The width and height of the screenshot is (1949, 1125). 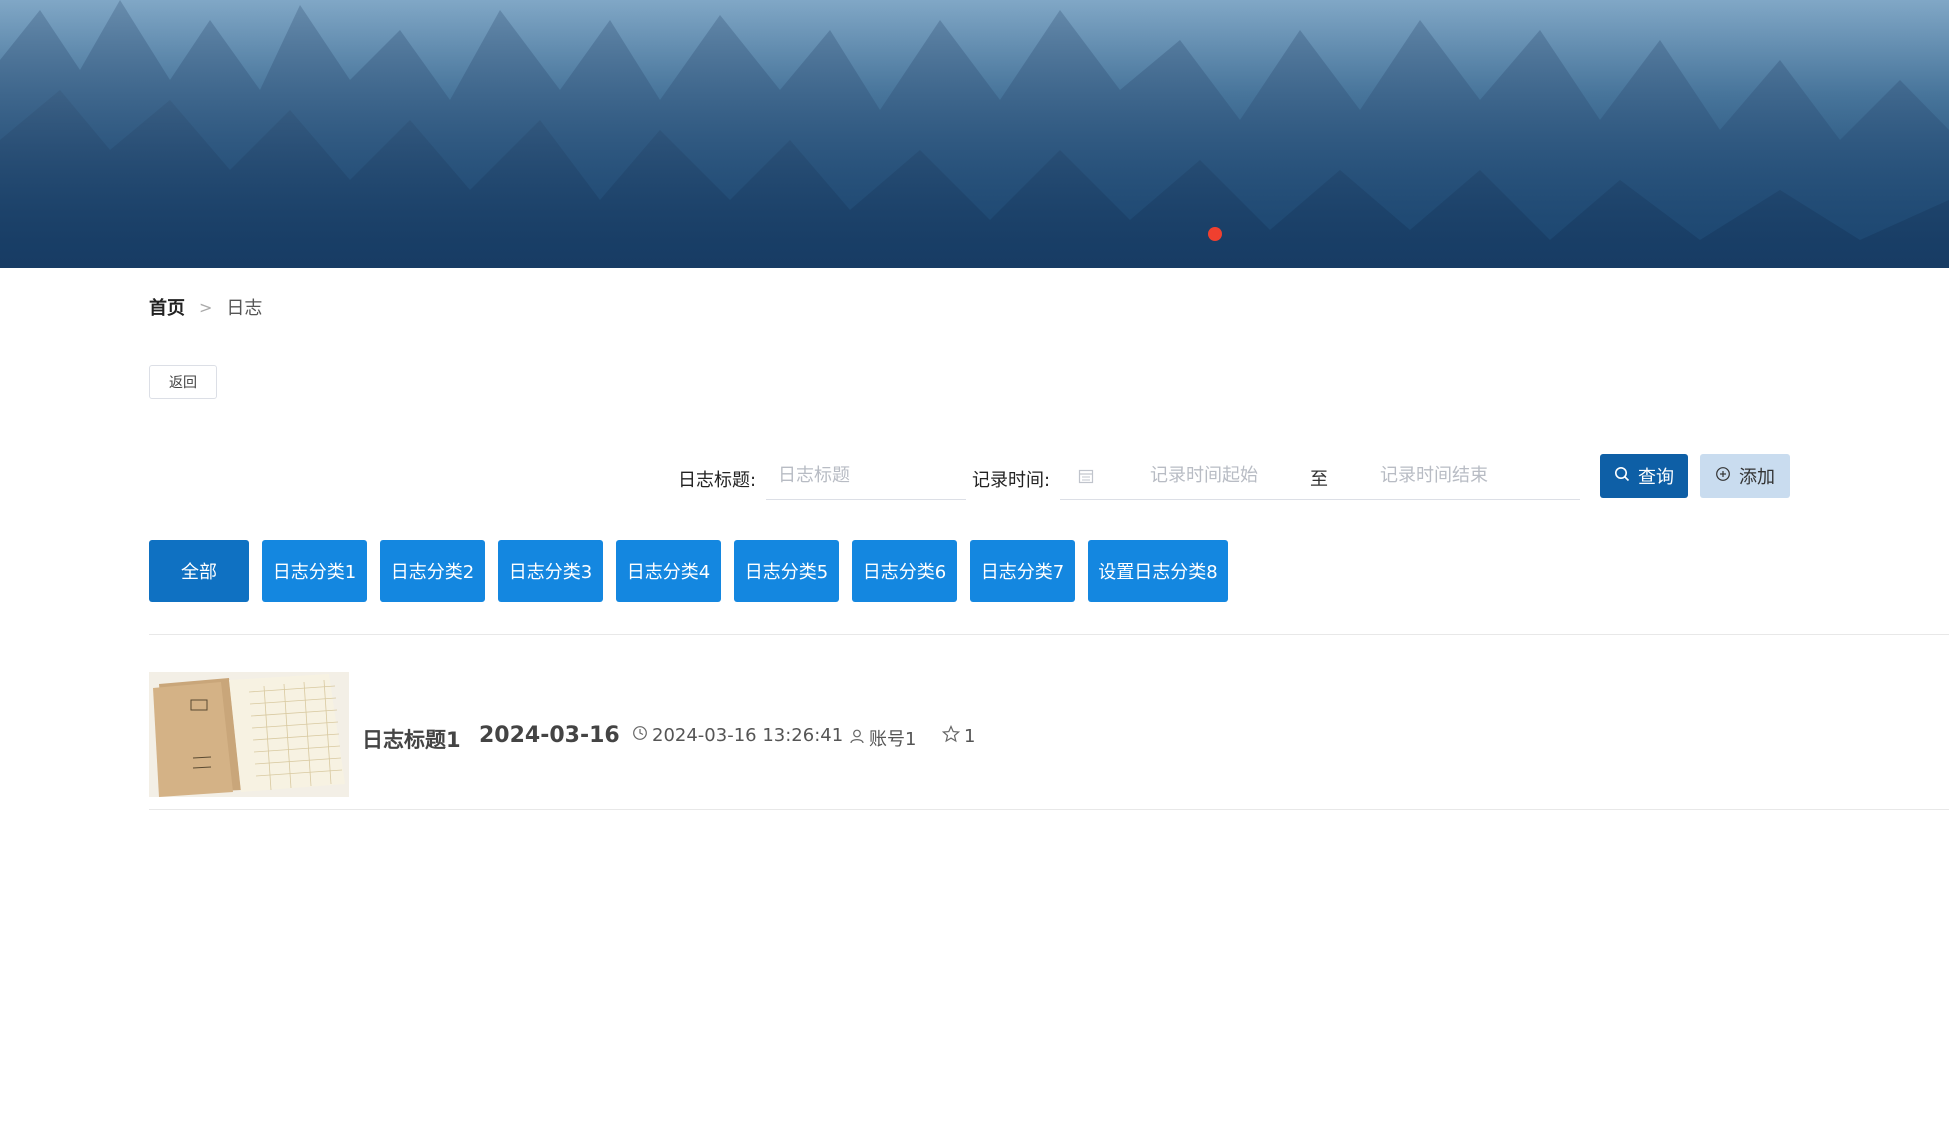 I want to click on item-timestamp-text: 2024-03-16 13:26:41, so click(x=748, y=735).